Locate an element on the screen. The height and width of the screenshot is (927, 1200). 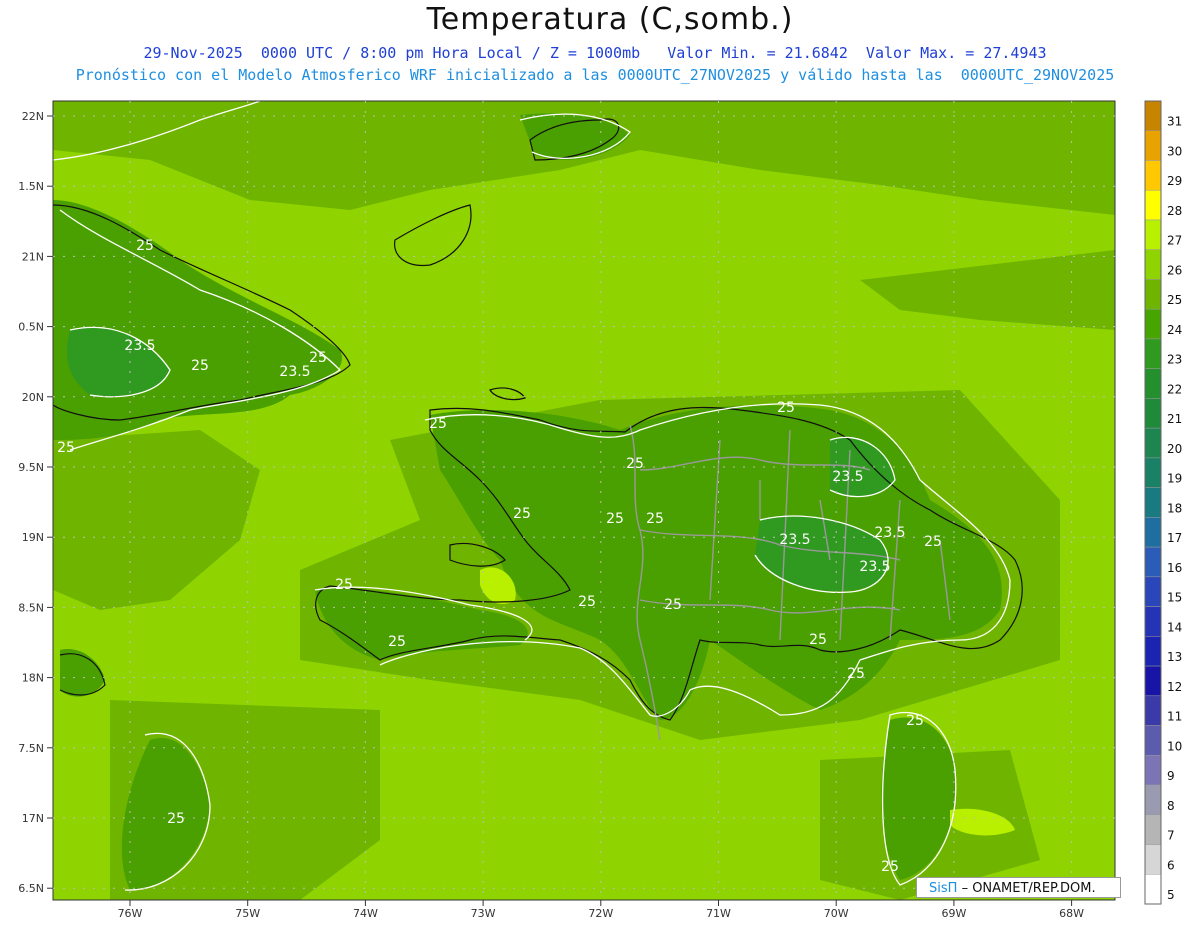
lon-label: 74W is located at coordinates (365, 913).